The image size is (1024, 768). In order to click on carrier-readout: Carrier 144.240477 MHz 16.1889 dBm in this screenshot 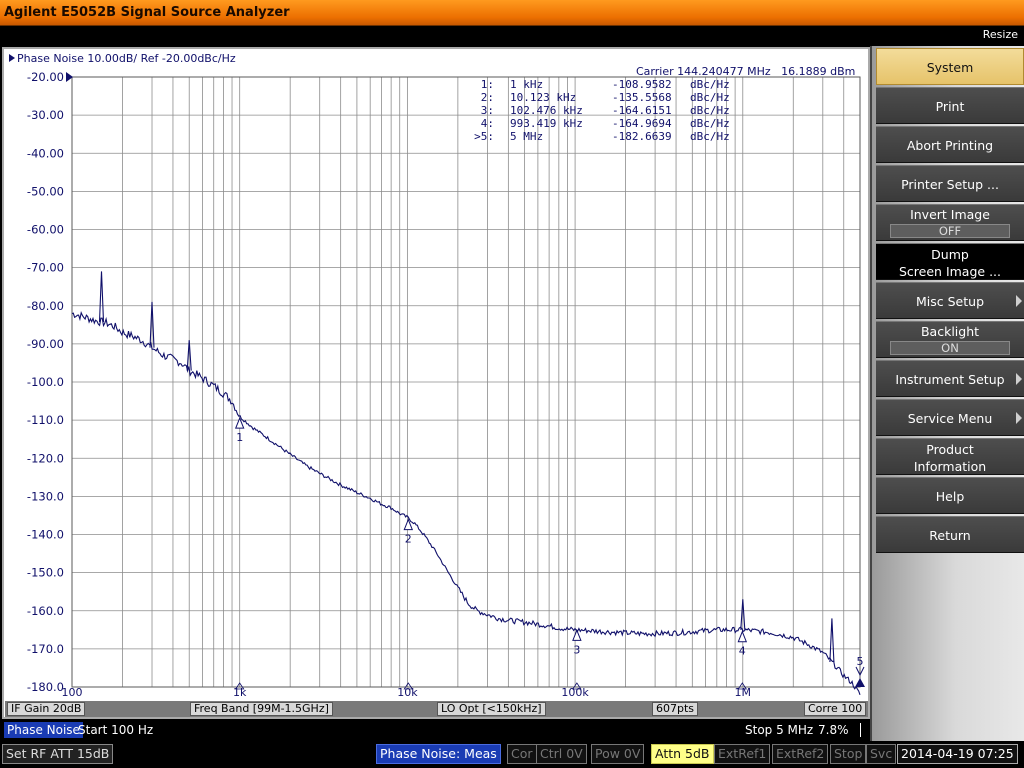, I will do `click(745, 71)`.